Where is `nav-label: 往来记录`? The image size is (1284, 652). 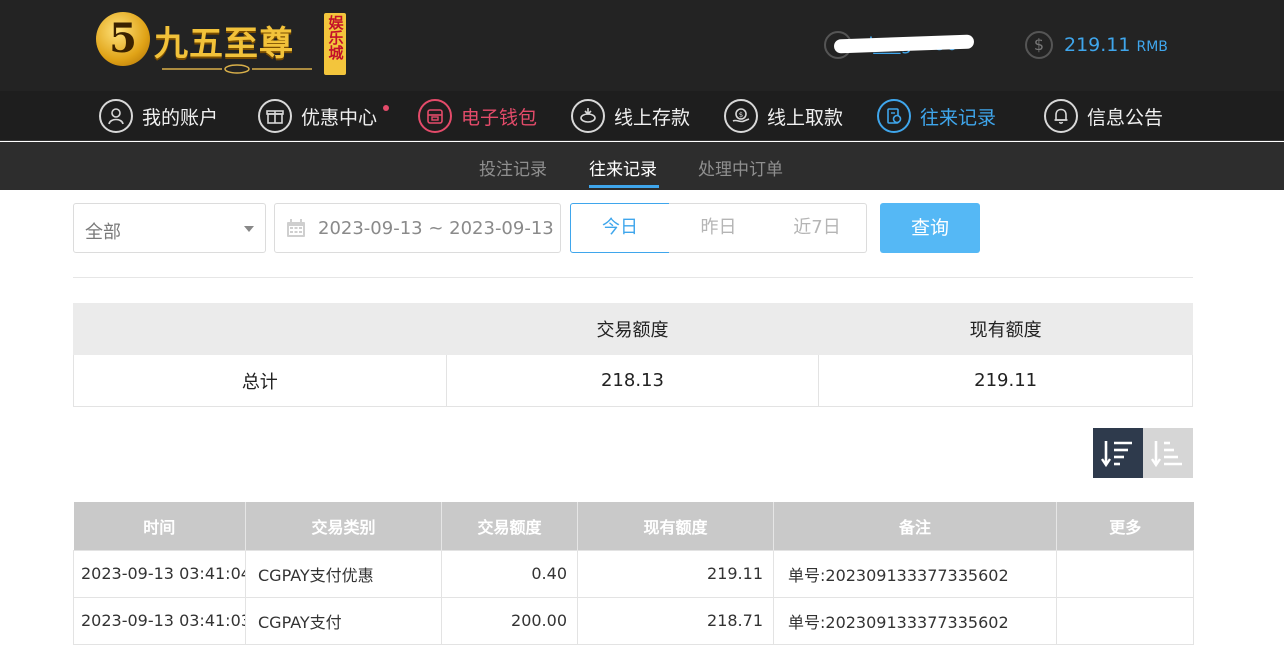 nav-label: 往来记录 is located at coordinates (958, 117).